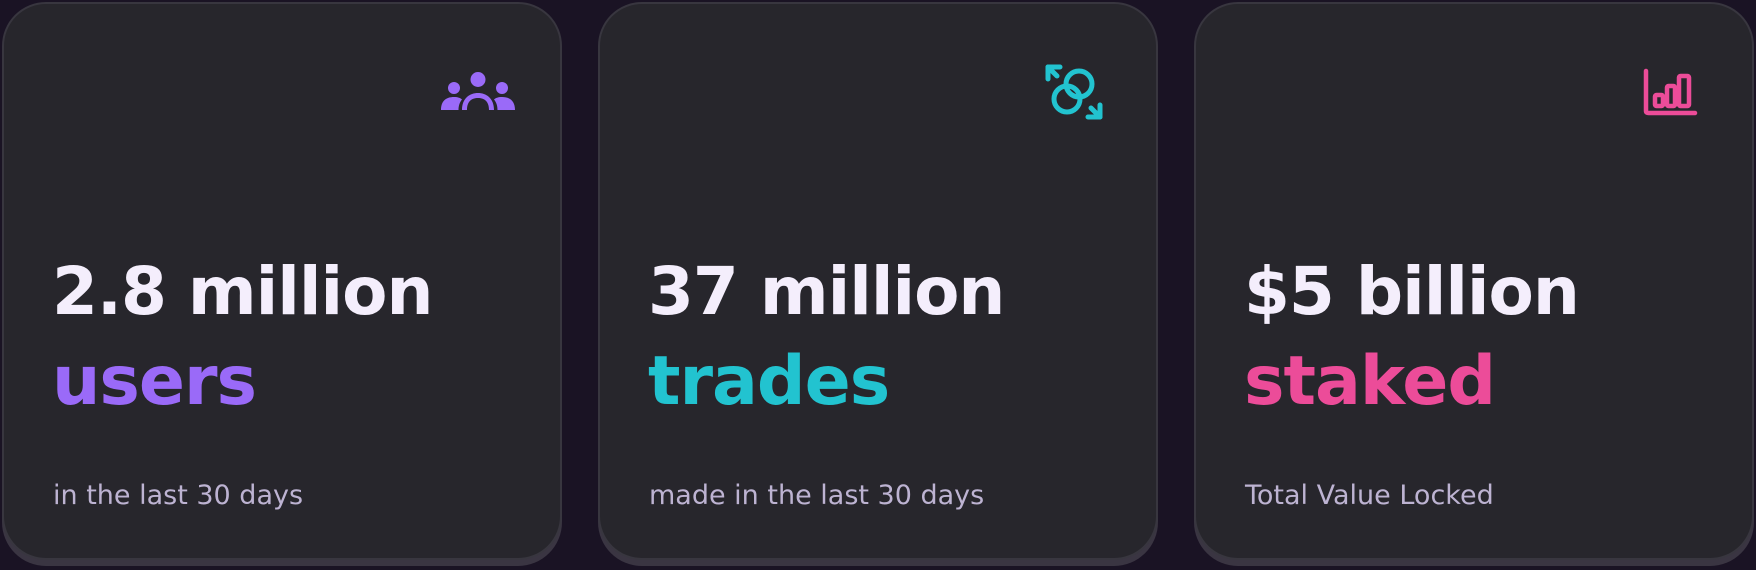  What do you see at coordinates (1670, 92) in the screenshot?
I see `bar-chart-icon` at bounding box center [1670, 92].